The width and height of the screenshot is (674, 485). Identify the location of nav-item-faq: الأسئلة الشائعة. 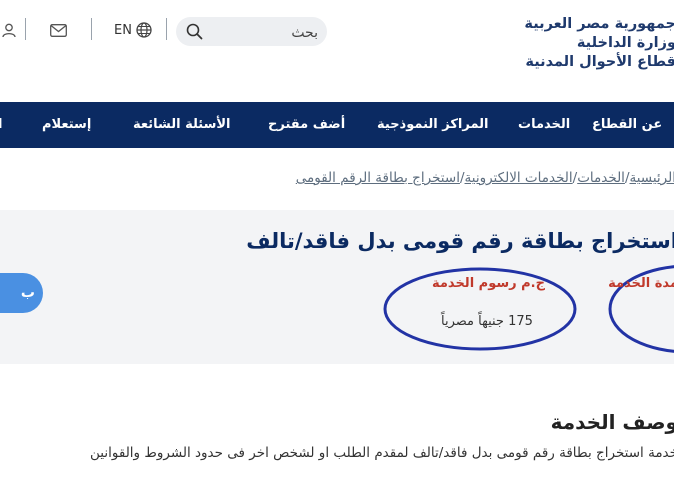
(182, 125).